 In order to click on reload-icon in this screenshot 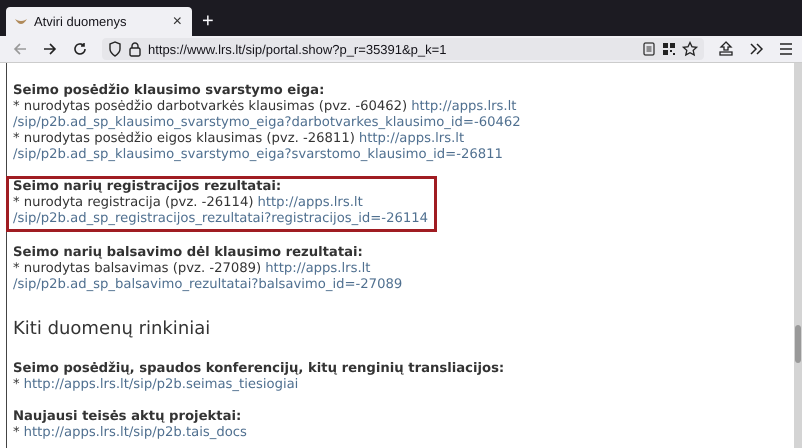, I will do `click(80, 49)`.